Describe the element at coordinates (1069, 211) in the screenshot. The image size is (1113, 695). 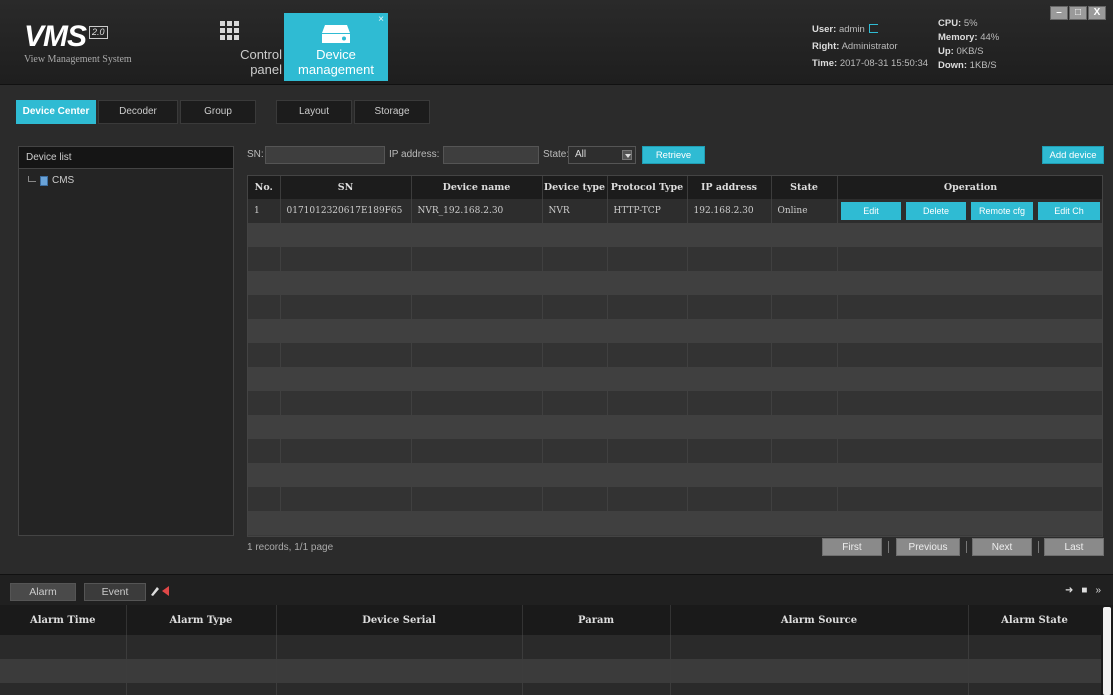
I see `edit-channel-button: Edit Ch` at that location.